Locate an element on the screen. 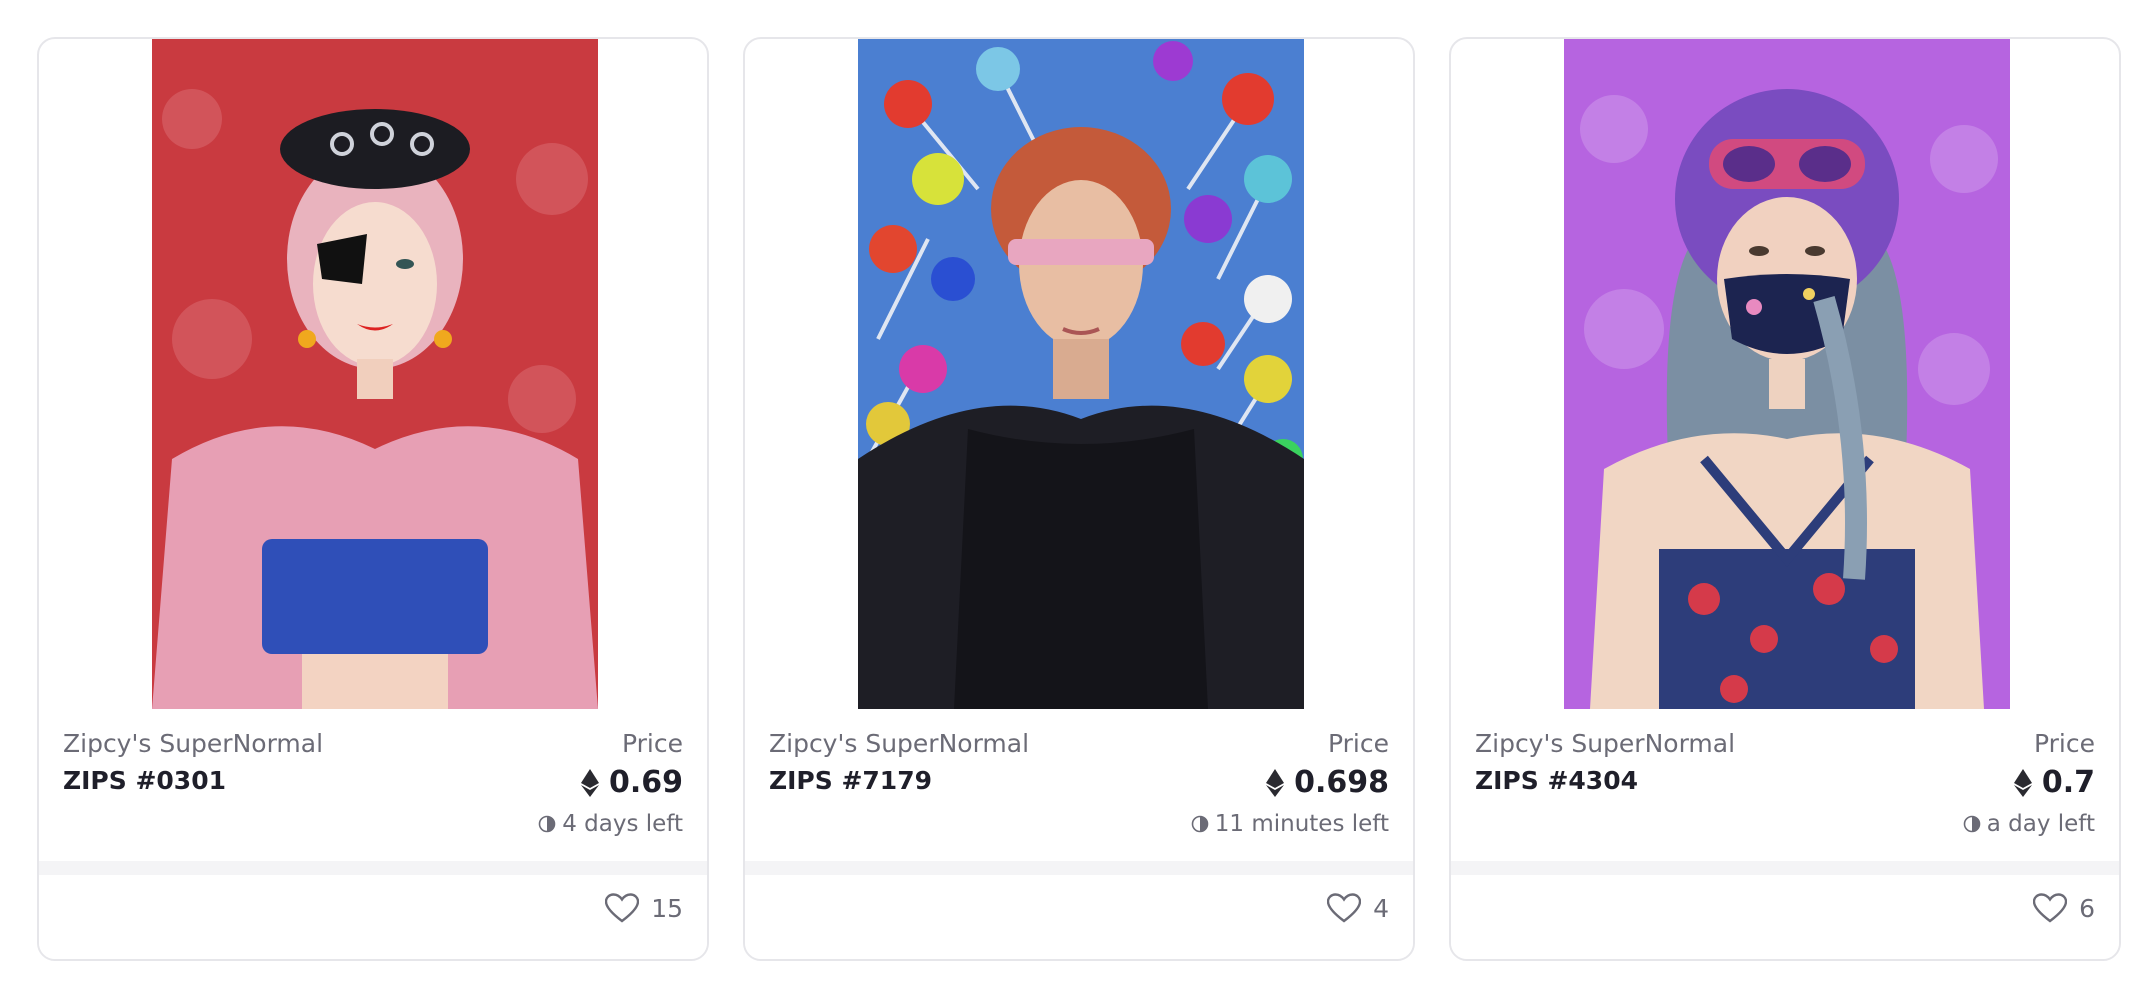  price-value: 0.698 is located at coordinates (1327, 782).